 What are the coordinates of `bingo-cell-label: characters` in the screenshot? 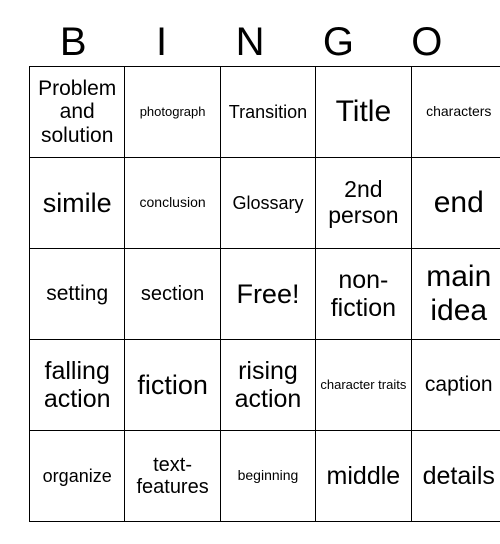 It's located at (459, 111).